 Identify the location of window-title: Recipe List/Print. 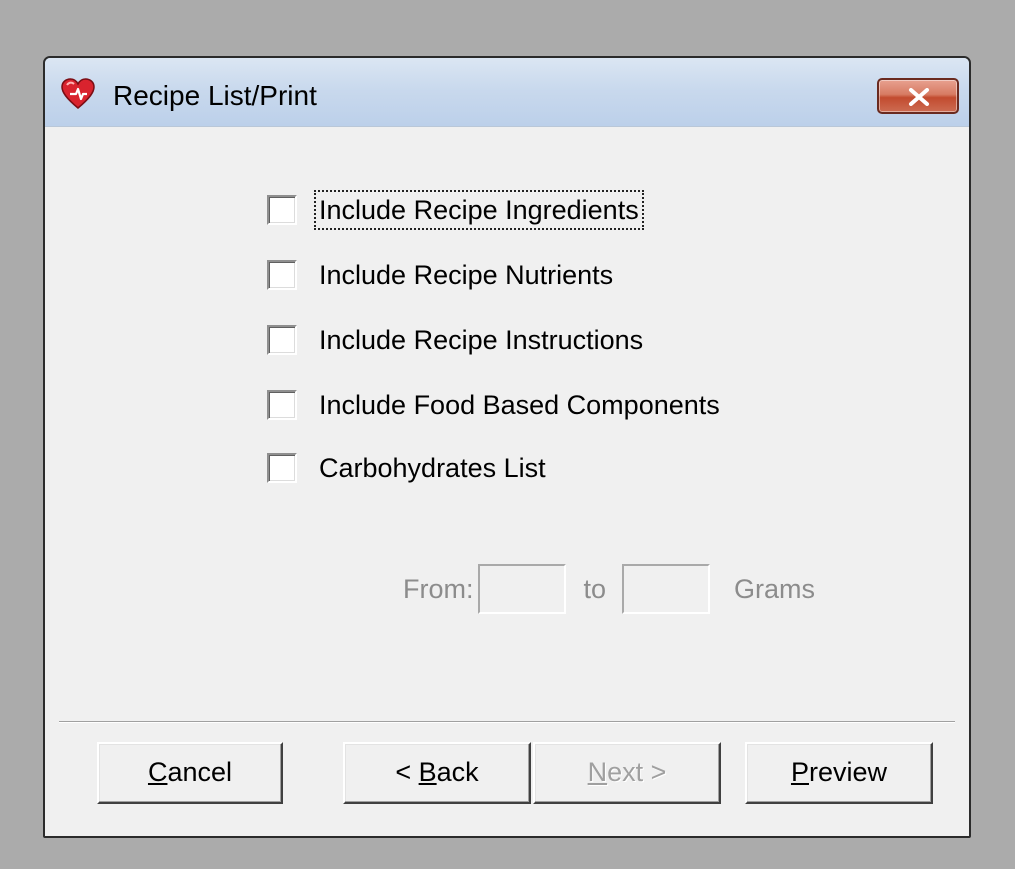
(215, 95).